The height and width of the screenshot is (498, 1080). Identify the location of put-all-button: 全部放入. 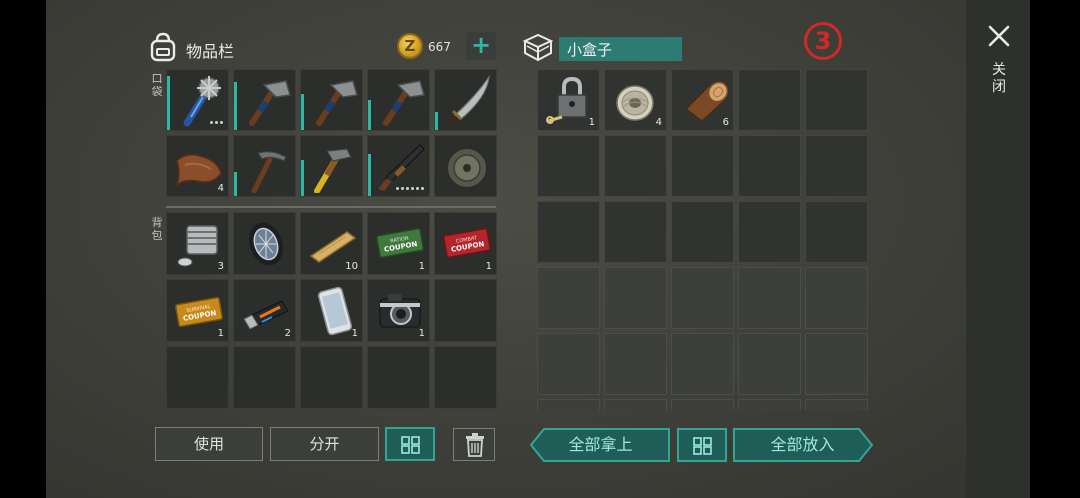
(802, 445).